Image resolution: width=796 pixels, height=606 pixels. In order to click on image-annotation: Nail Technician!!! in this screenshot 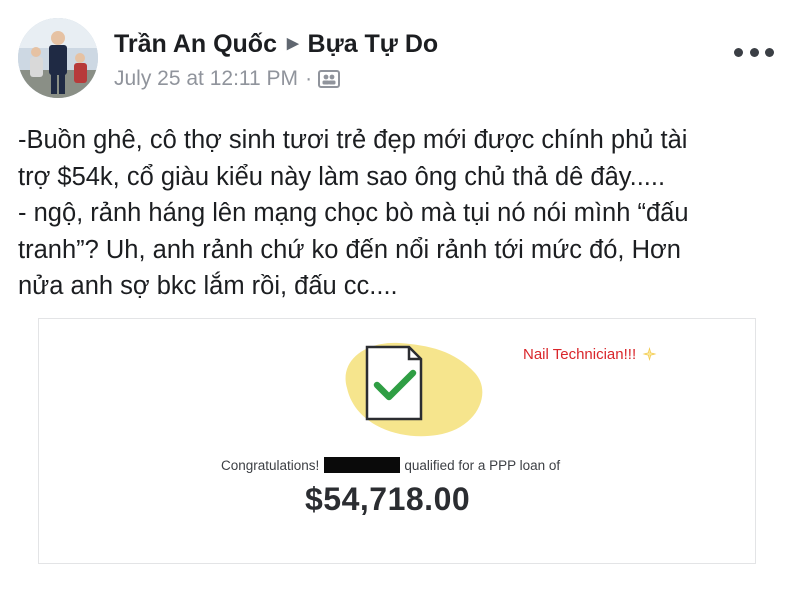, I will do `click(590, 354)`.